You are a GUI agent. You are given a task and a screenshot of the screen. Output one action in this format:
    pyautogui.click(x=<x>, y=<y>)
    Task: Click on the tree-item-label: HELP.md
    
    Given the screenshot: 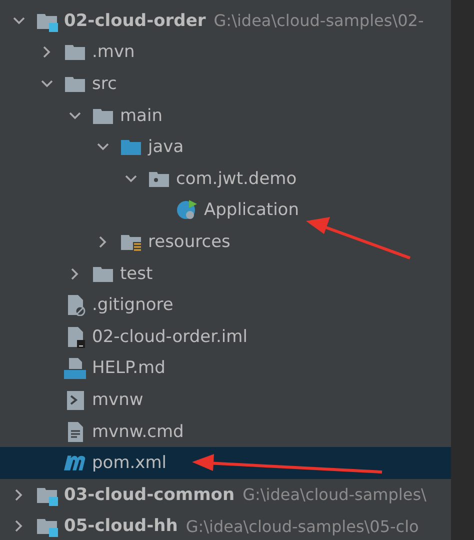 What is the action you would take?
    pyautogui.click(x=129, y=368)
    